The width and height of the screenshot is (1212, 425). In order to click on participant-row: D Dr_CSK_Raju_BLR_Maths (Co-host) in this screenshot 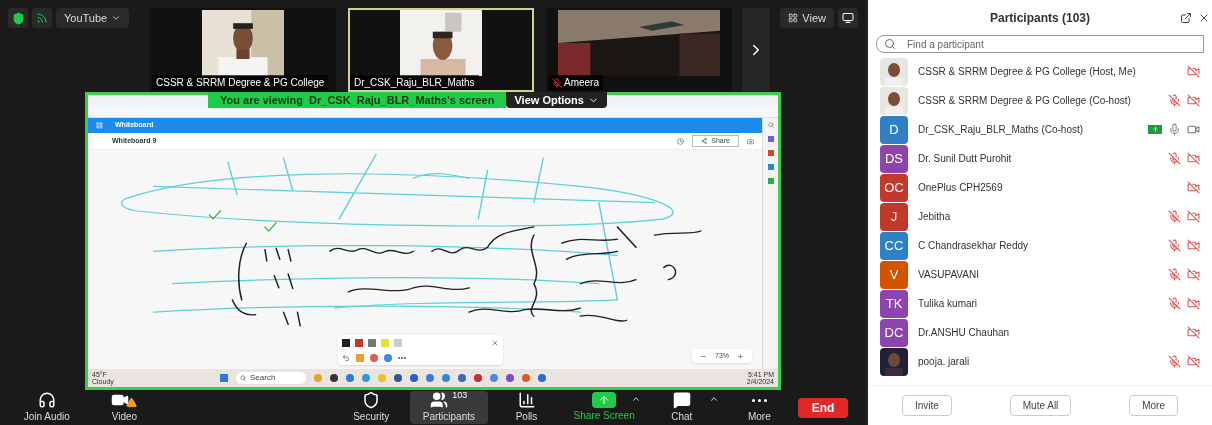, I will do `click(1040, 129)`.